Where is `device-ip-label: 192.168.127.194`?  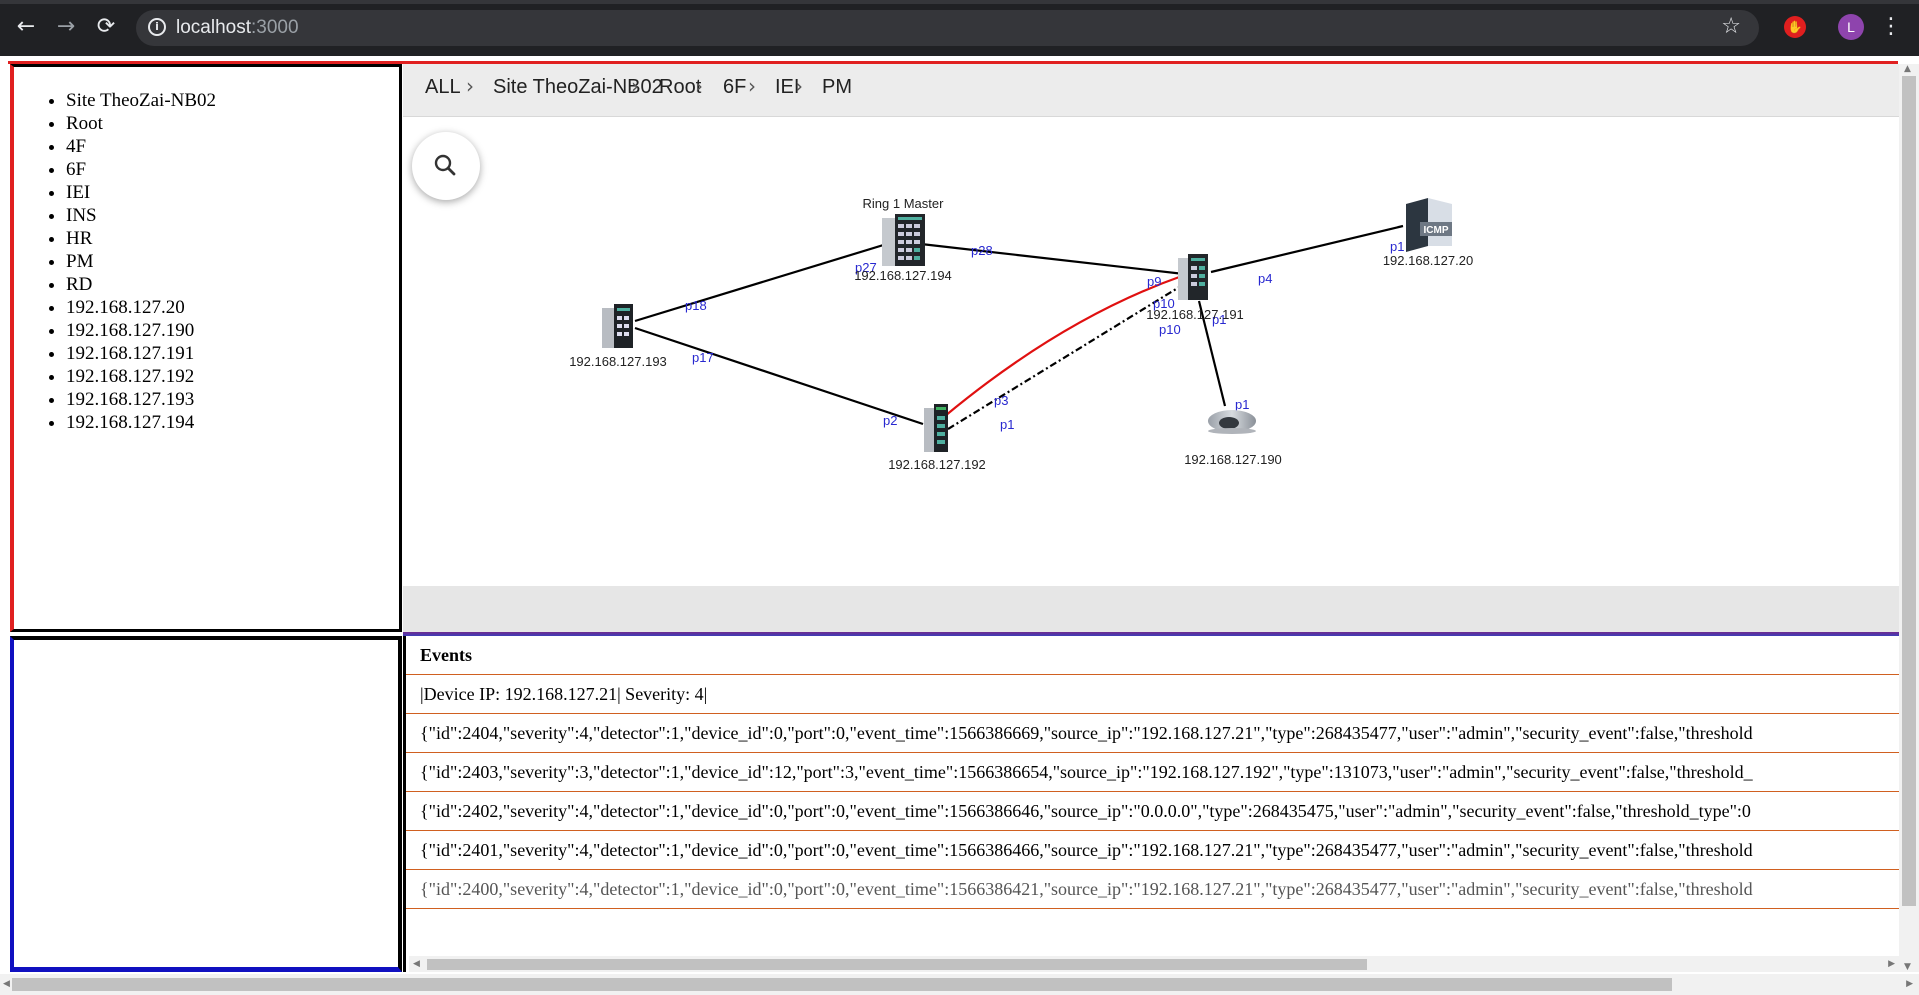 device-ip-label: 192.168.127.194 is located at coordinates (903, 275).